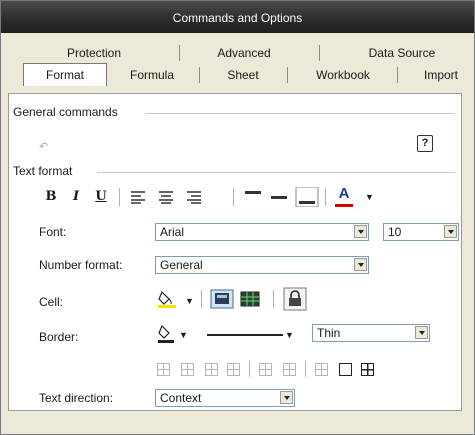 The width and height of the screenshot is (475, 435). Describe the element at coordinates (343, 75) in the screenshot. I see `tab-workbook: Workbook` at that location.